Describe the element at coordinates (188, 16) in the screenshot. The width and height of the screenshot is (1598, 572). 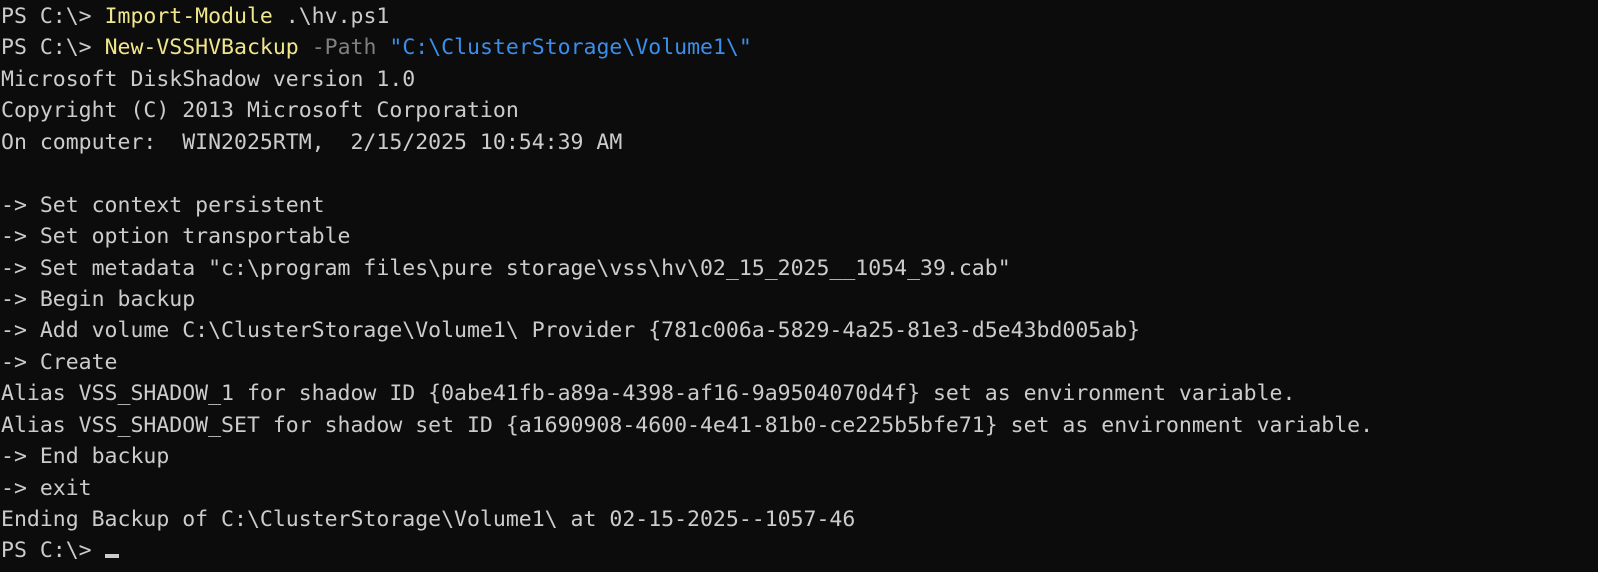
I see `cmdlet-import-module: Import-Module` at that location.